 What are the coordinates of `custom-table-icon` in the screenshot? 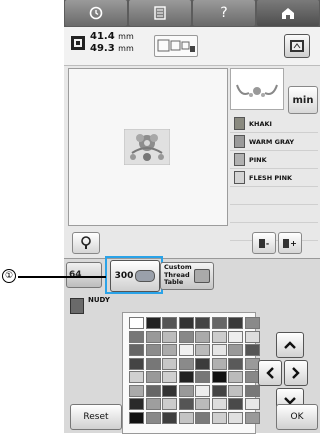 It's located at (202, 276).